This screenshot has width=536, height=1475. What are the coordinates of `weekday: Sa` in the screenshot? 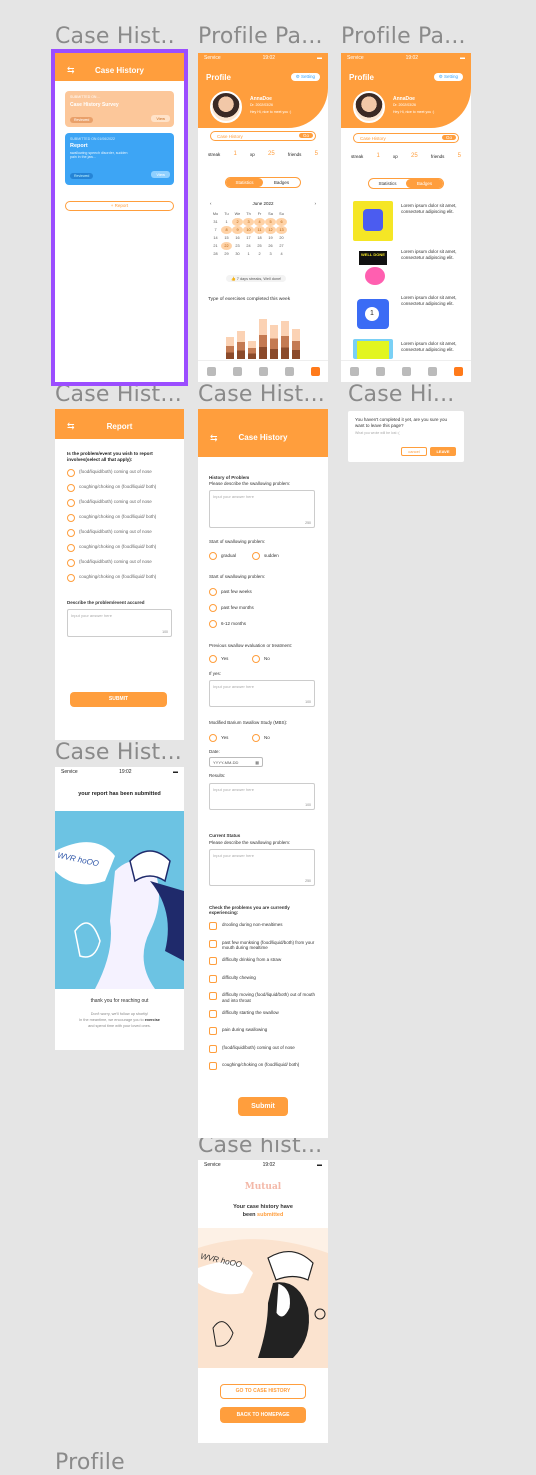 It's located at (270, 214).